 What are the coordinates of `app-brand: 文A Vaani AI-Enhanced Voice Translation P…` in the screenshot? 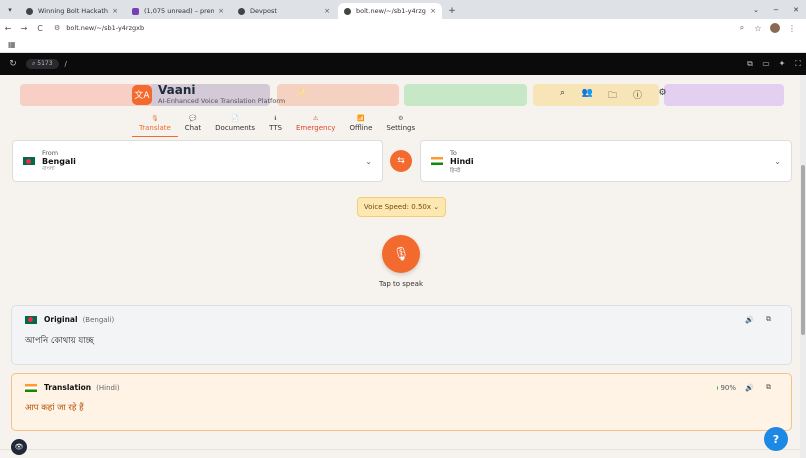 It's located at (208, 94).